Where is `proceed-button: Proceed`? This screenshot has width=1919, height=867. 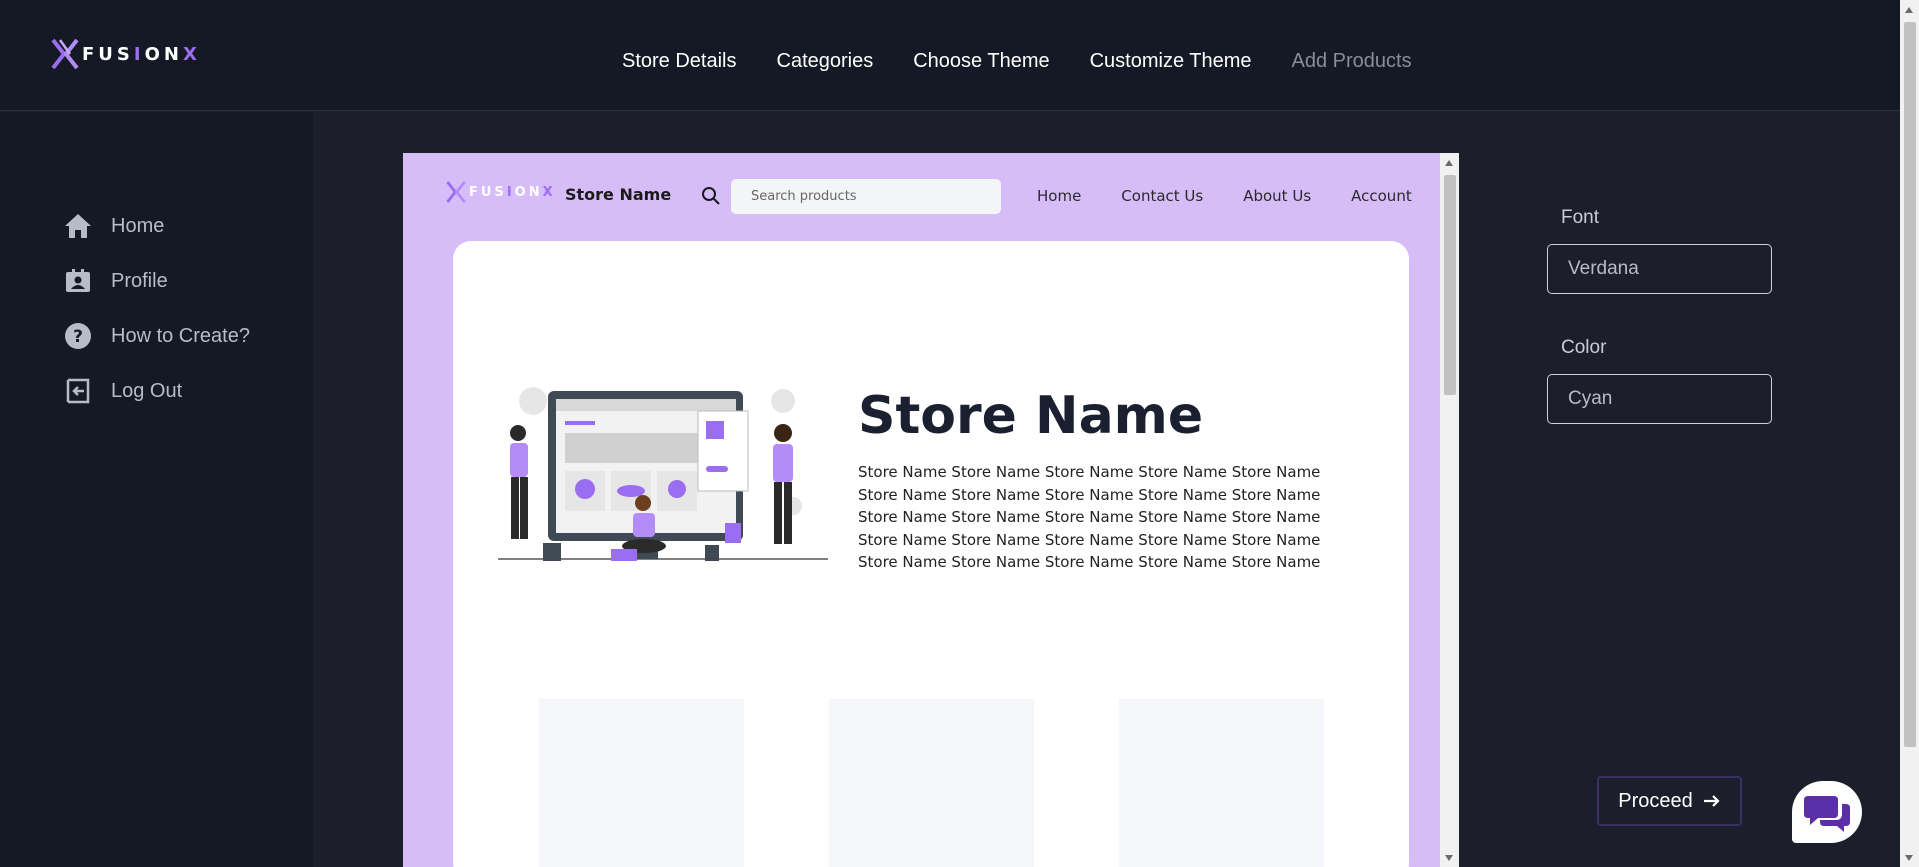
proceed-button: Proceed is located at coordinates (1669, 801).